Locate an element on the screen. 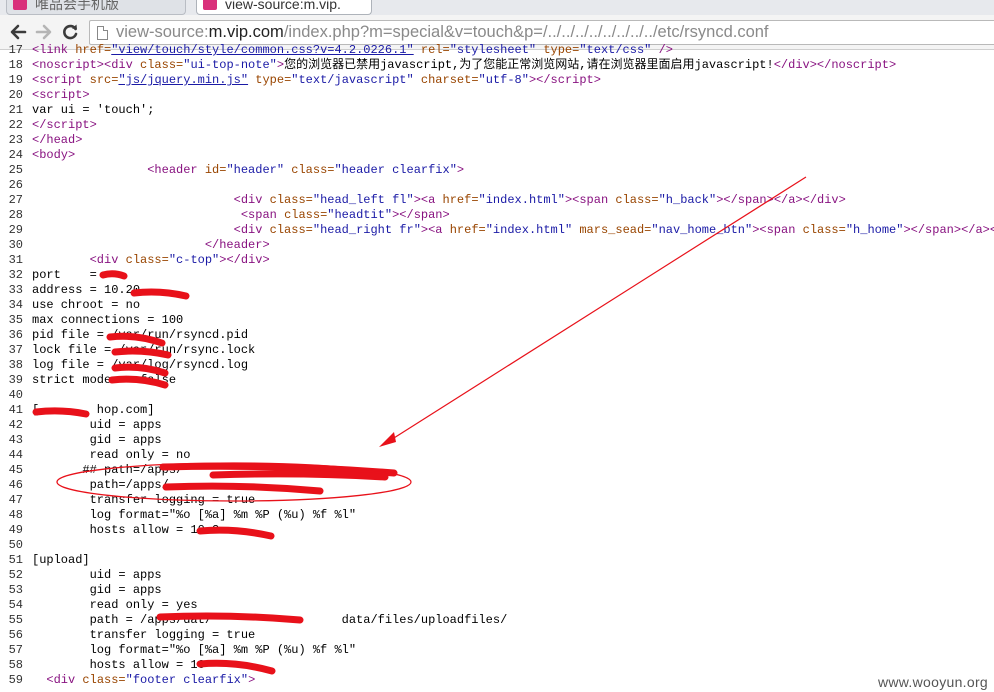  line-number: 54 is located at coordinates (15, 605).